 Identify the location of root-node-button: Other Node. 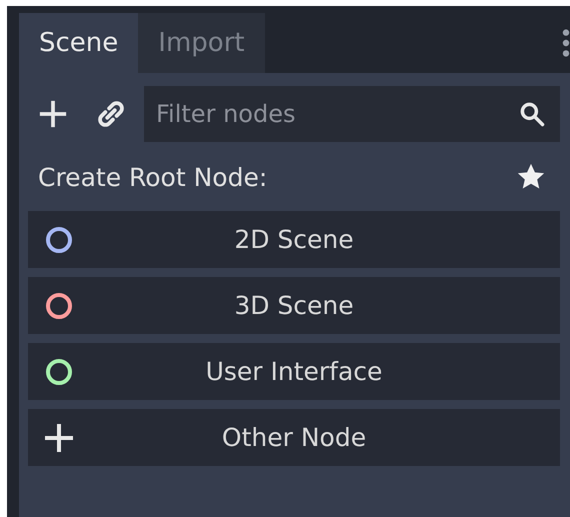
(294, 437).